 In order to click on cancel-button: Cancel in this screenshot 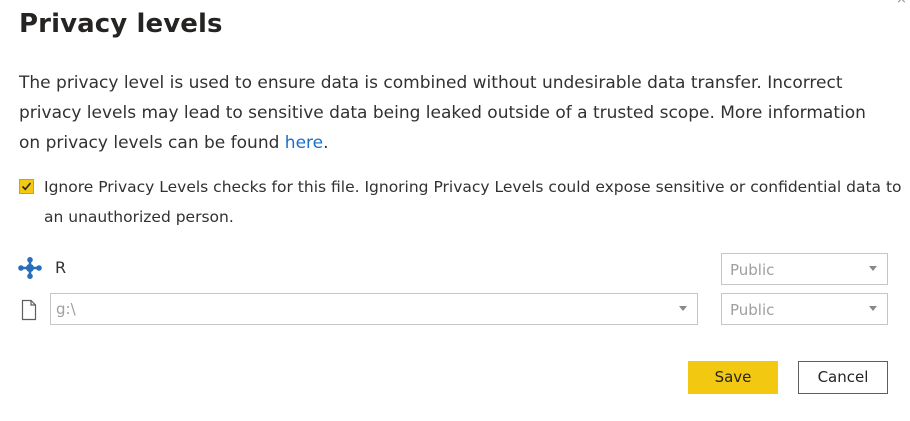, I will do `click(843, 377)`.